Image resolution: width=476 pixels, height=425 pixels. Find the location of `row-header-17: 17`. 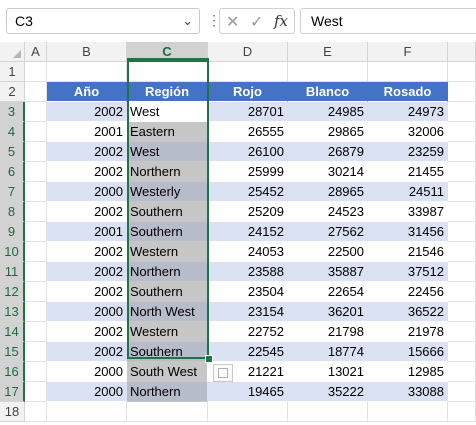

row-header-17: 17 is located at coordinates (12, 392).